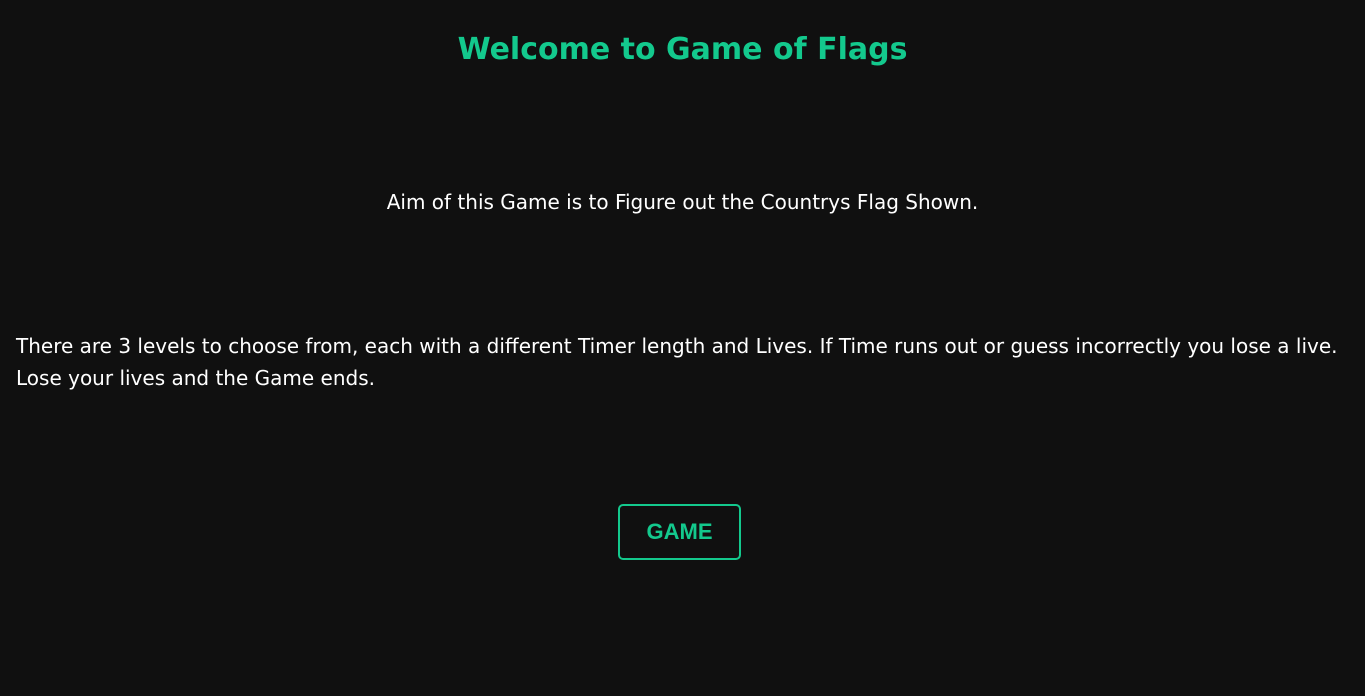 Image resolution: width=1365 pixels, height=696 pixels. Describe the element at coordinates (195, 378) in the screenshot. I see `levels-description-line-2: Lose your lives and the Game ends.` at that location.